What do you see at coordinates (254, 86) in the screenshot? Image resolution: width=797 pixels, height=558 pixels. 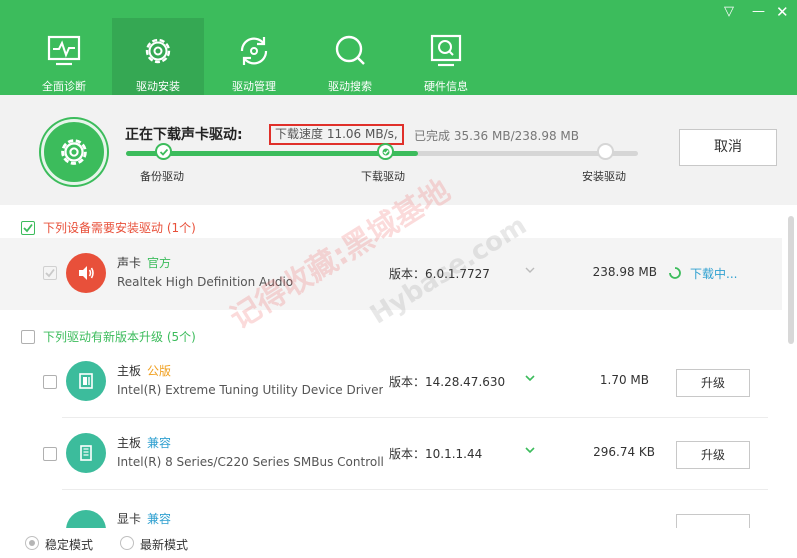 I see `tab-label: 驱动管理` at bounding box center [254, 86].